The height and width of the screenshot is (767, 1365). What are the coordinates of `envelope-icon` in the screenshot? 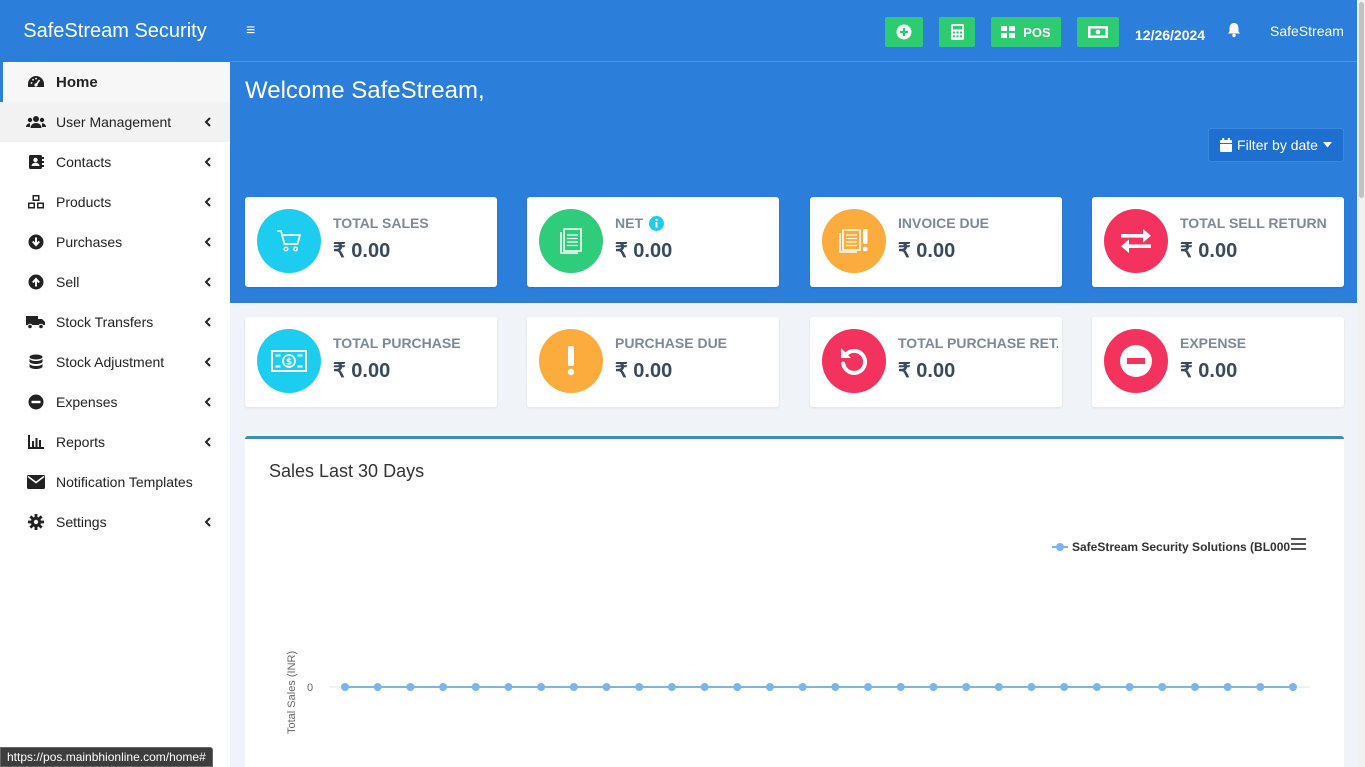 It's located at (36, 482).